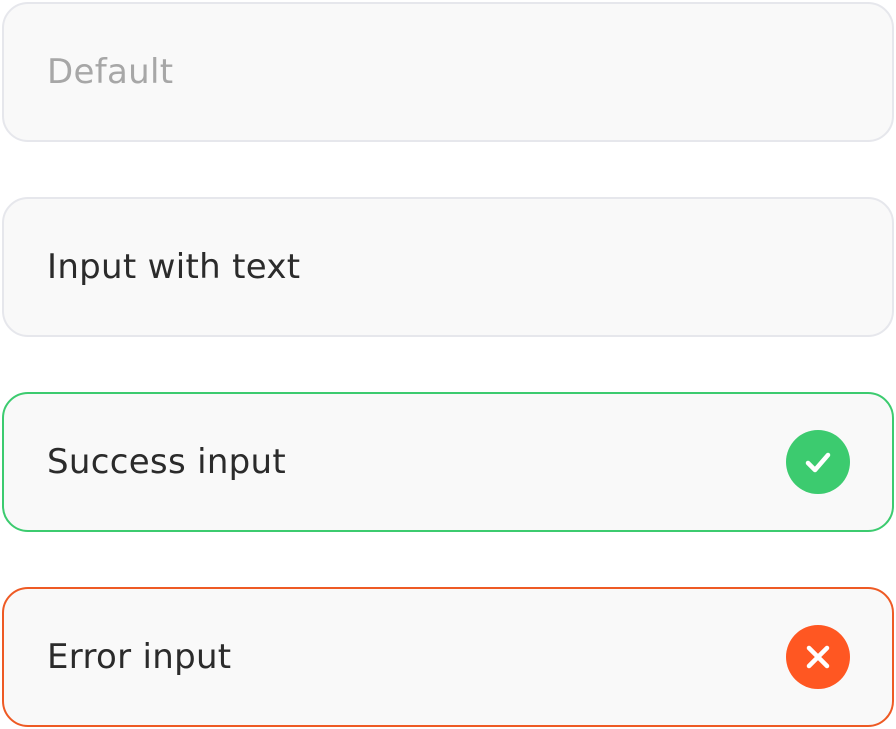 The width and height of the screenshot is (896, 729). I want to click on success-input-value: Success input, so click(167, 462).